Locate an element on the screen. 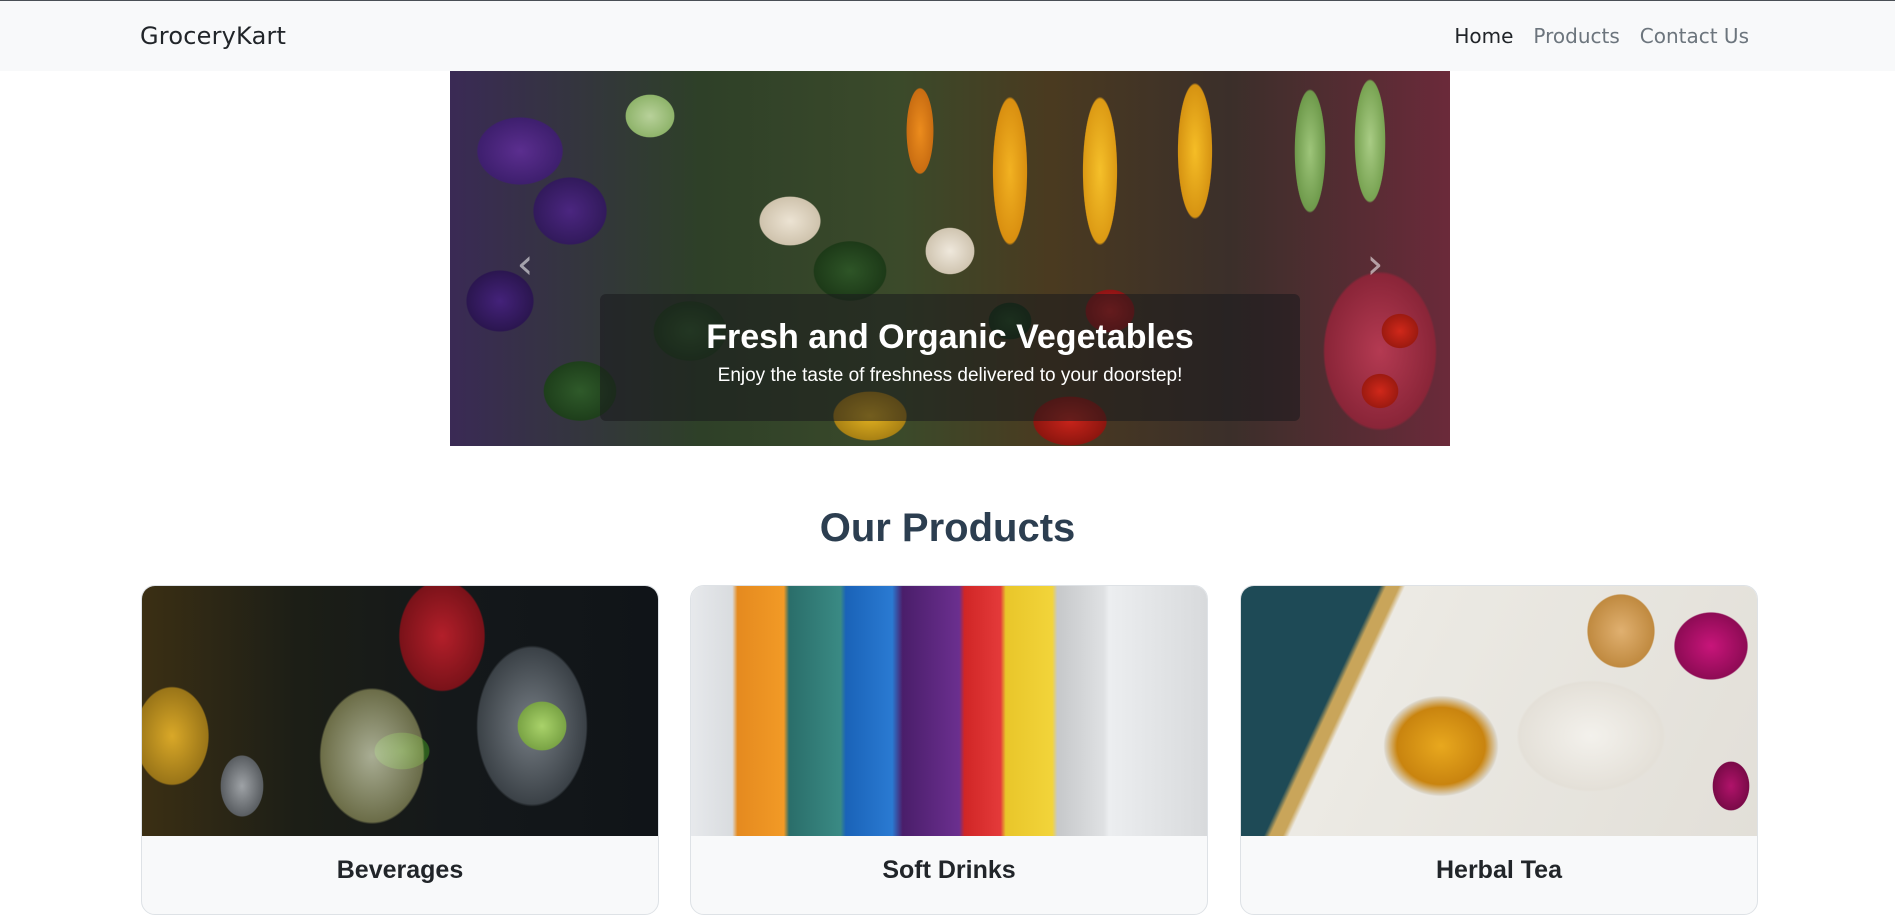 Image resolution: width=1895 pixels, height=915 pixels. product-card-title: Beverages is located at coordinates (400, 870).